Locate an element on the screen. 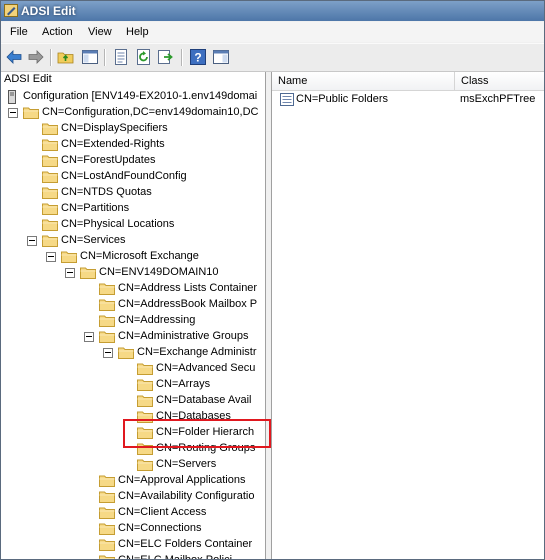 Image resolution: width=545 pixels, height=560 pixels. tree-item: CN=Partitions is located at coordinates (133, 209).